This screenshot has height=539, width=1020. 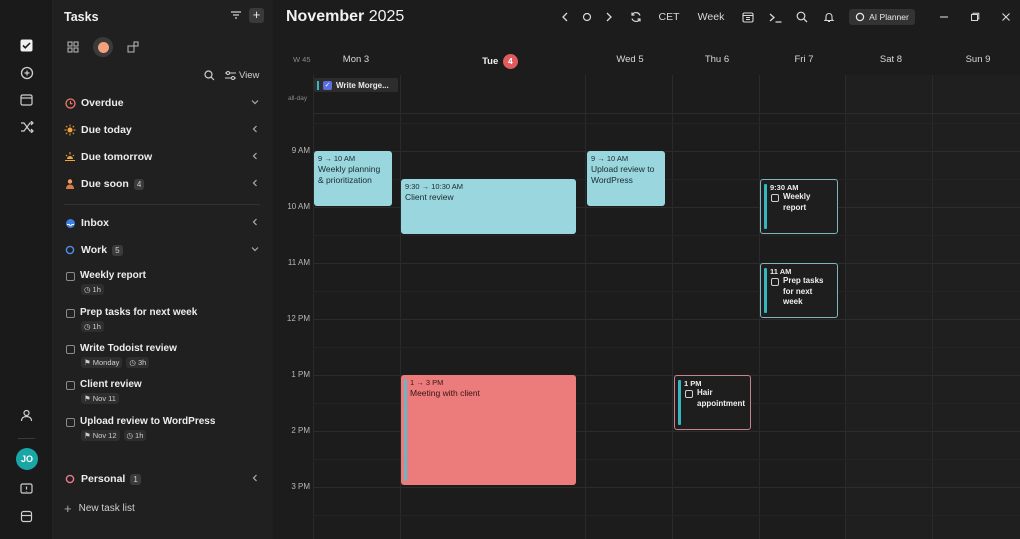 I want to click on section-due-today: Due today, so click(x=162, y=130).